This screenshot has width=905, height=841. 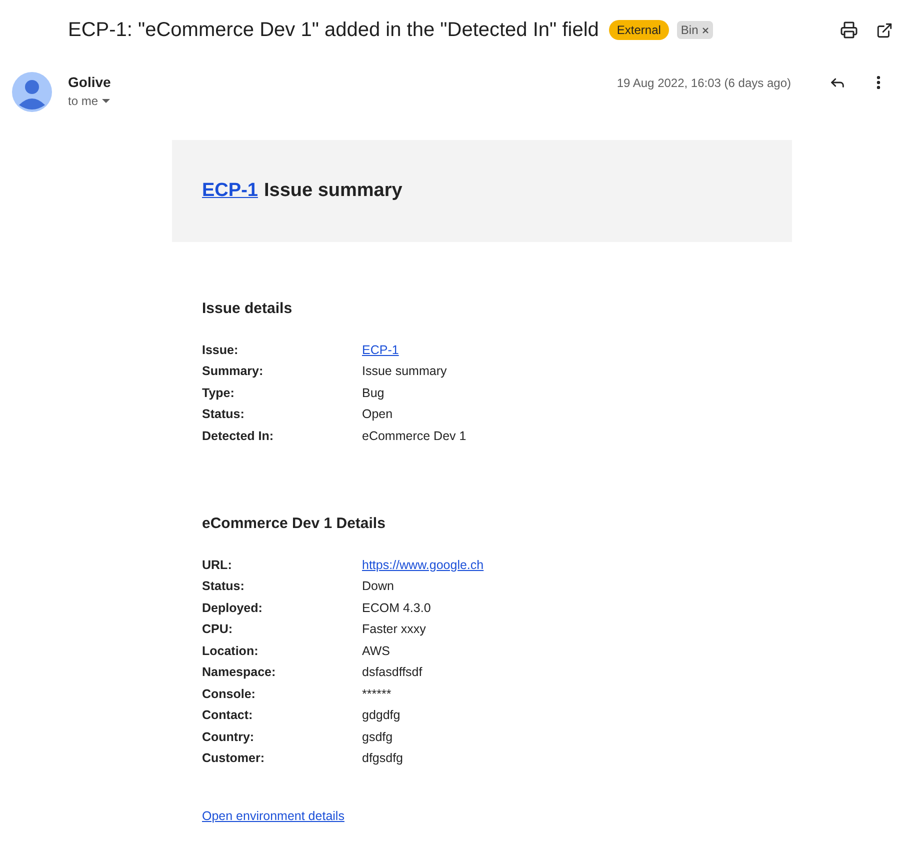 What do you see at coordinates (383, 759) in the screenshot?
I see `field-value: dfgsdfg` at bounding box center [383, 759].